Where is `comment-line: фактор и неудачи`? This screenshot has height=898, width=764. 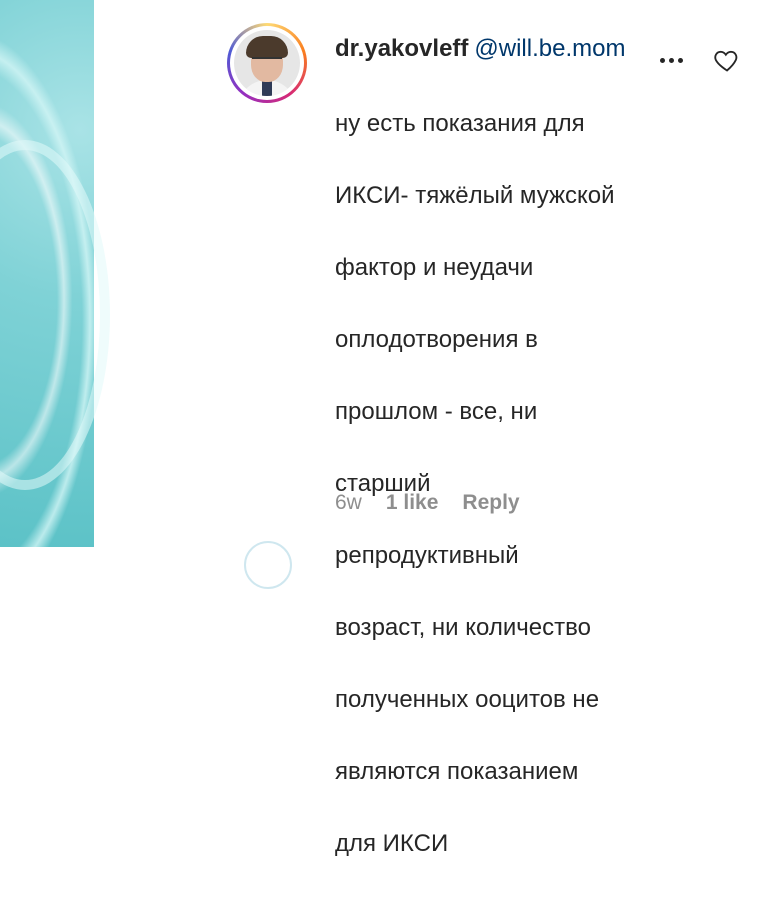 comment-line: фактор и неудачи is located at coordinates (434, 267).